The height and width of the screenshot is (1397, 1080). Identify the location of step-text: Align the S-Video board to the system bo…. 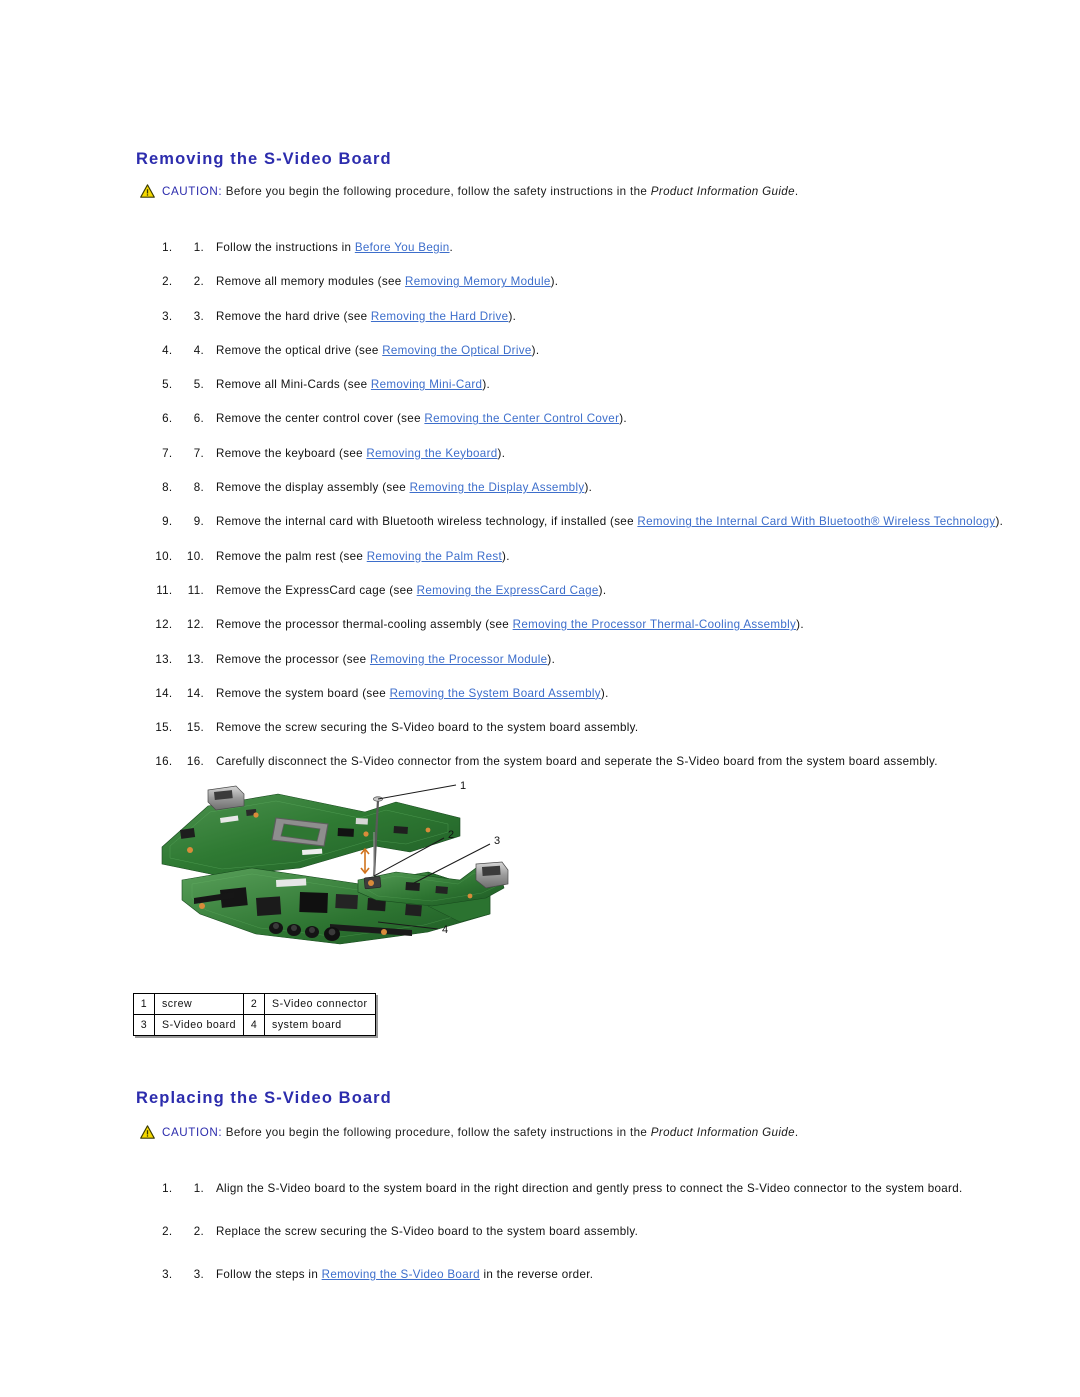
(646, 1188).